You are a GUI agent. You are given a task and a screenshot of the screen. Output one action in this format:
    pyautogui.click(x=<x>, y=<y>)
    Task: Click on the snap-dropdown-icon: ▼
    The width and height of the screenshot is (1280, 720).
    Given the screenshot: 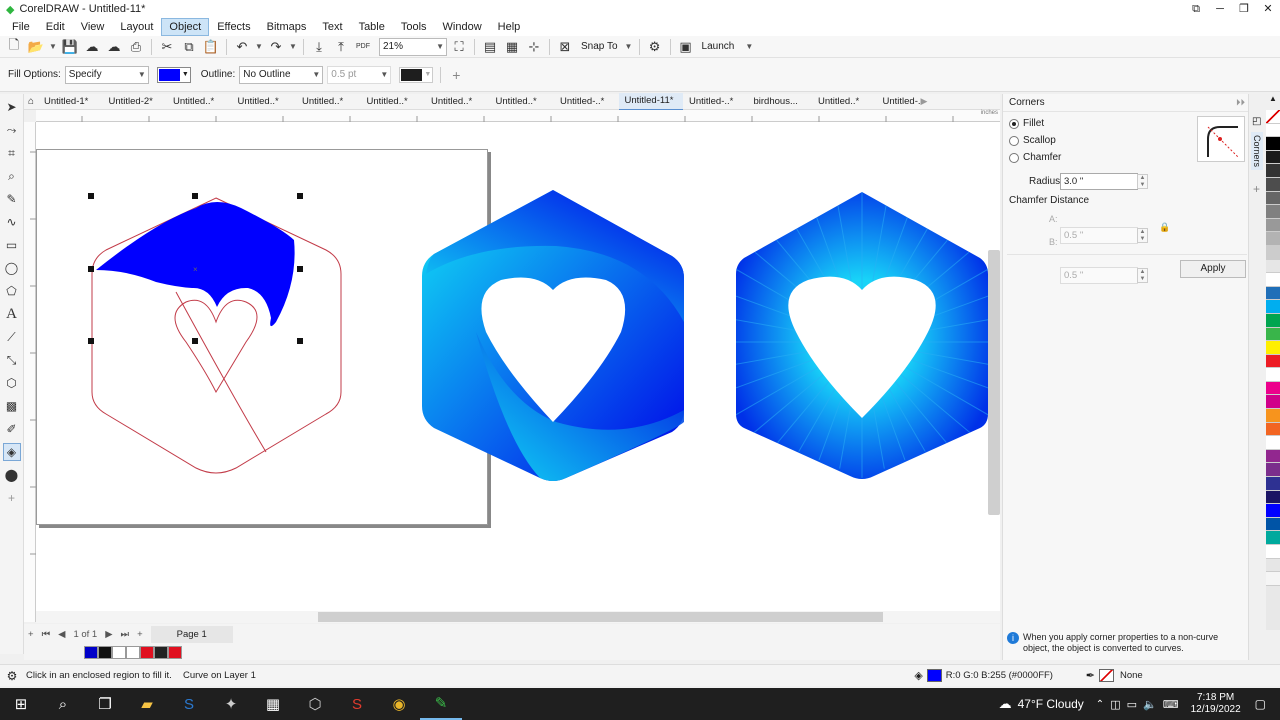 What is the action you would take?
    pyautogui.click(x=629, y=46)
    